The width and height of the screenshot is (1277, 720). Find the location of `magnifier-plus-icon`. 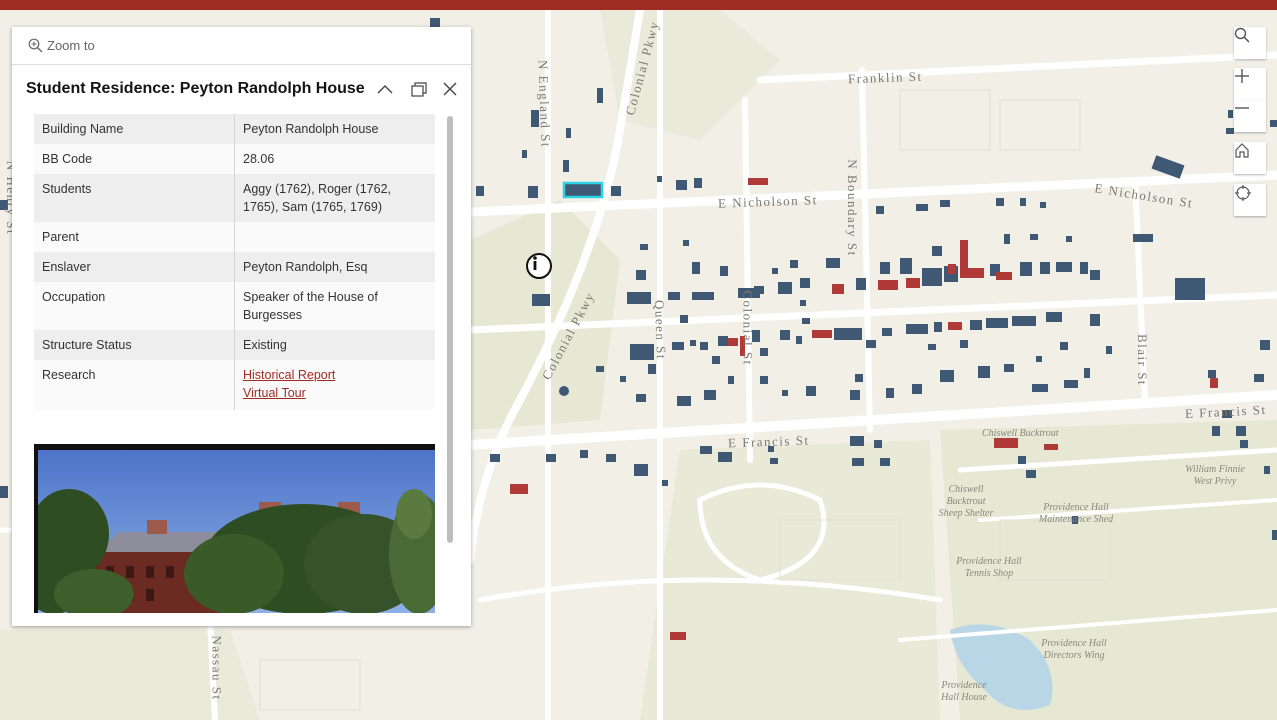

magnifier-plus-icon is located at coordinates (35, 45).